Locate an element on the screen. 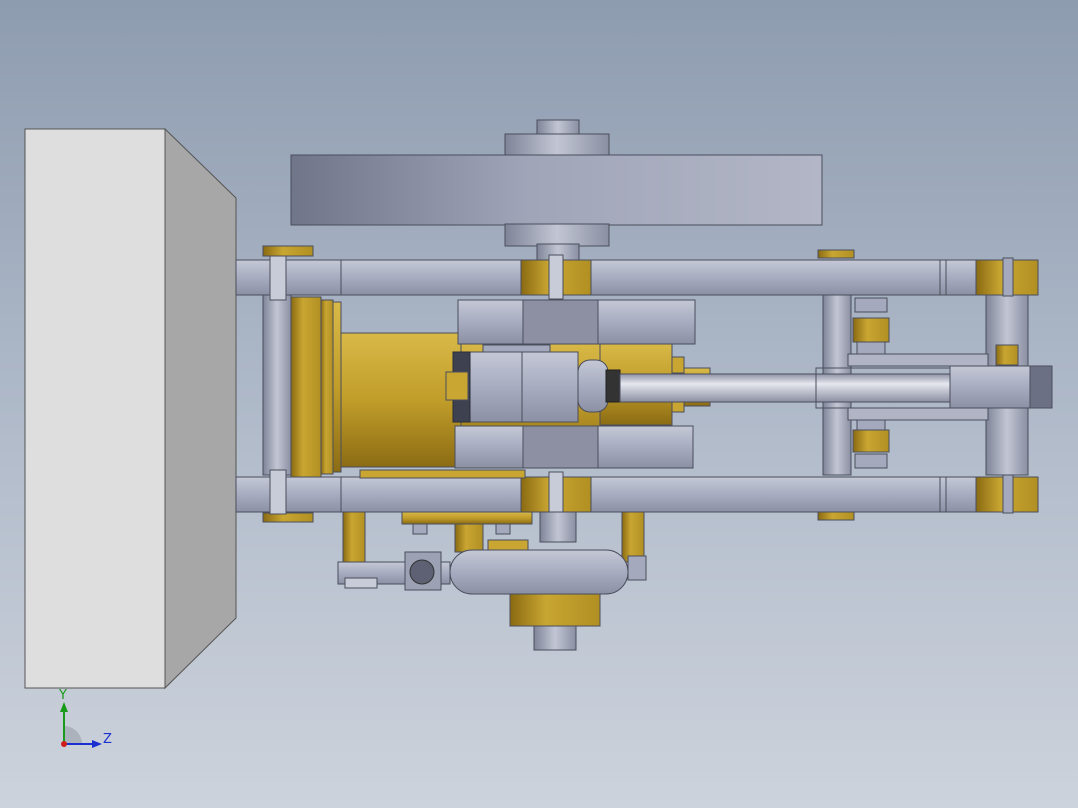 This screenshot has width=1078, height=808. mounting-block is located at coordinates (130, 408).